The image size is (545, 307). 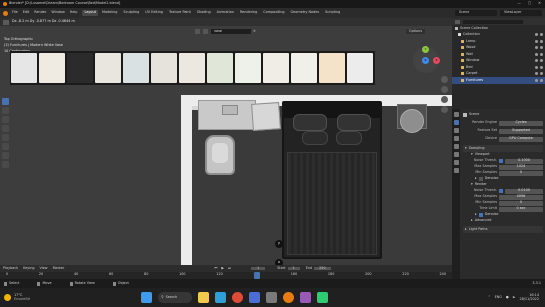 What do you see at coordinates (231, 31) in the screenshot?
I see `asset-search-input: vase` at bounding box center [231, 31].